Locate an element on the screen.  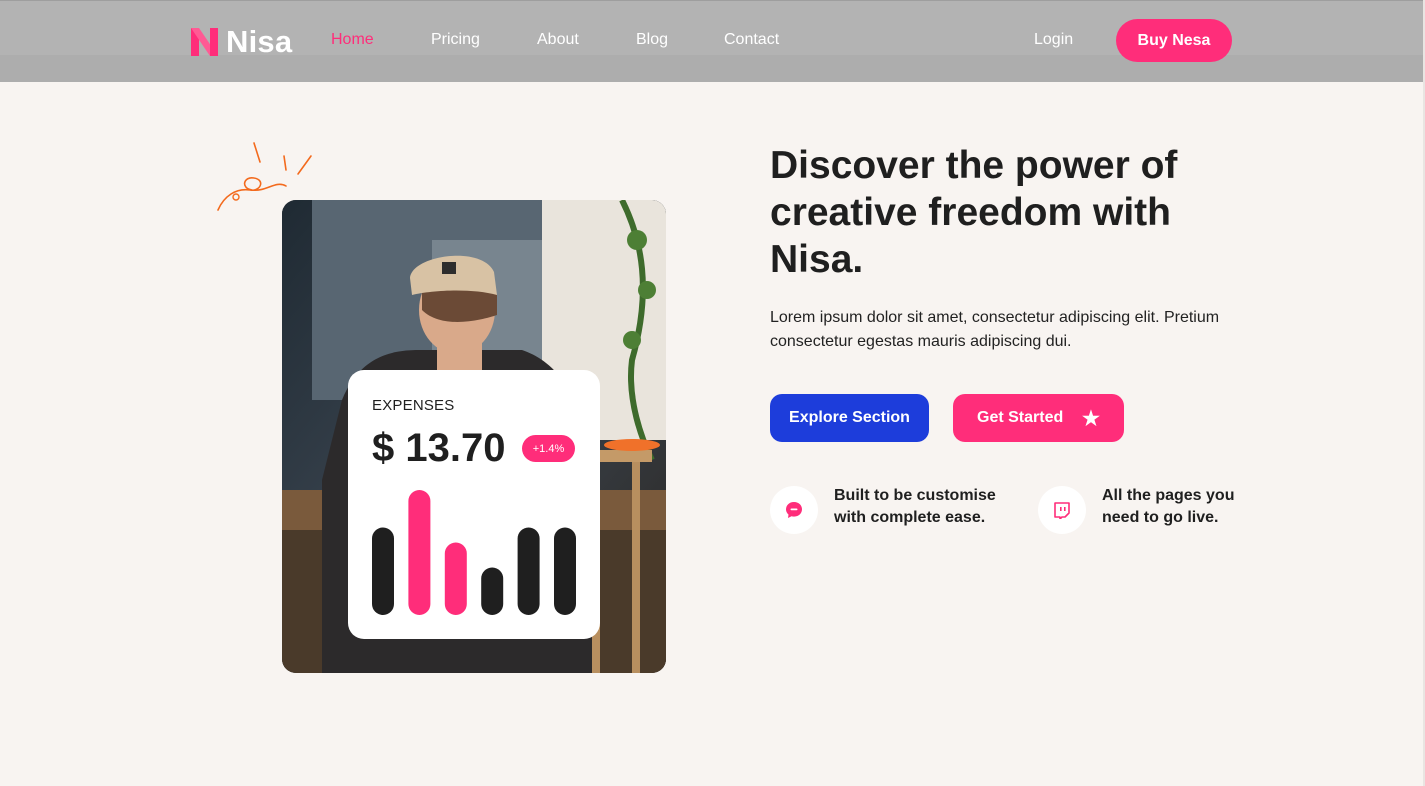
star-icon: ★ is located at coordinates (1091, 419).